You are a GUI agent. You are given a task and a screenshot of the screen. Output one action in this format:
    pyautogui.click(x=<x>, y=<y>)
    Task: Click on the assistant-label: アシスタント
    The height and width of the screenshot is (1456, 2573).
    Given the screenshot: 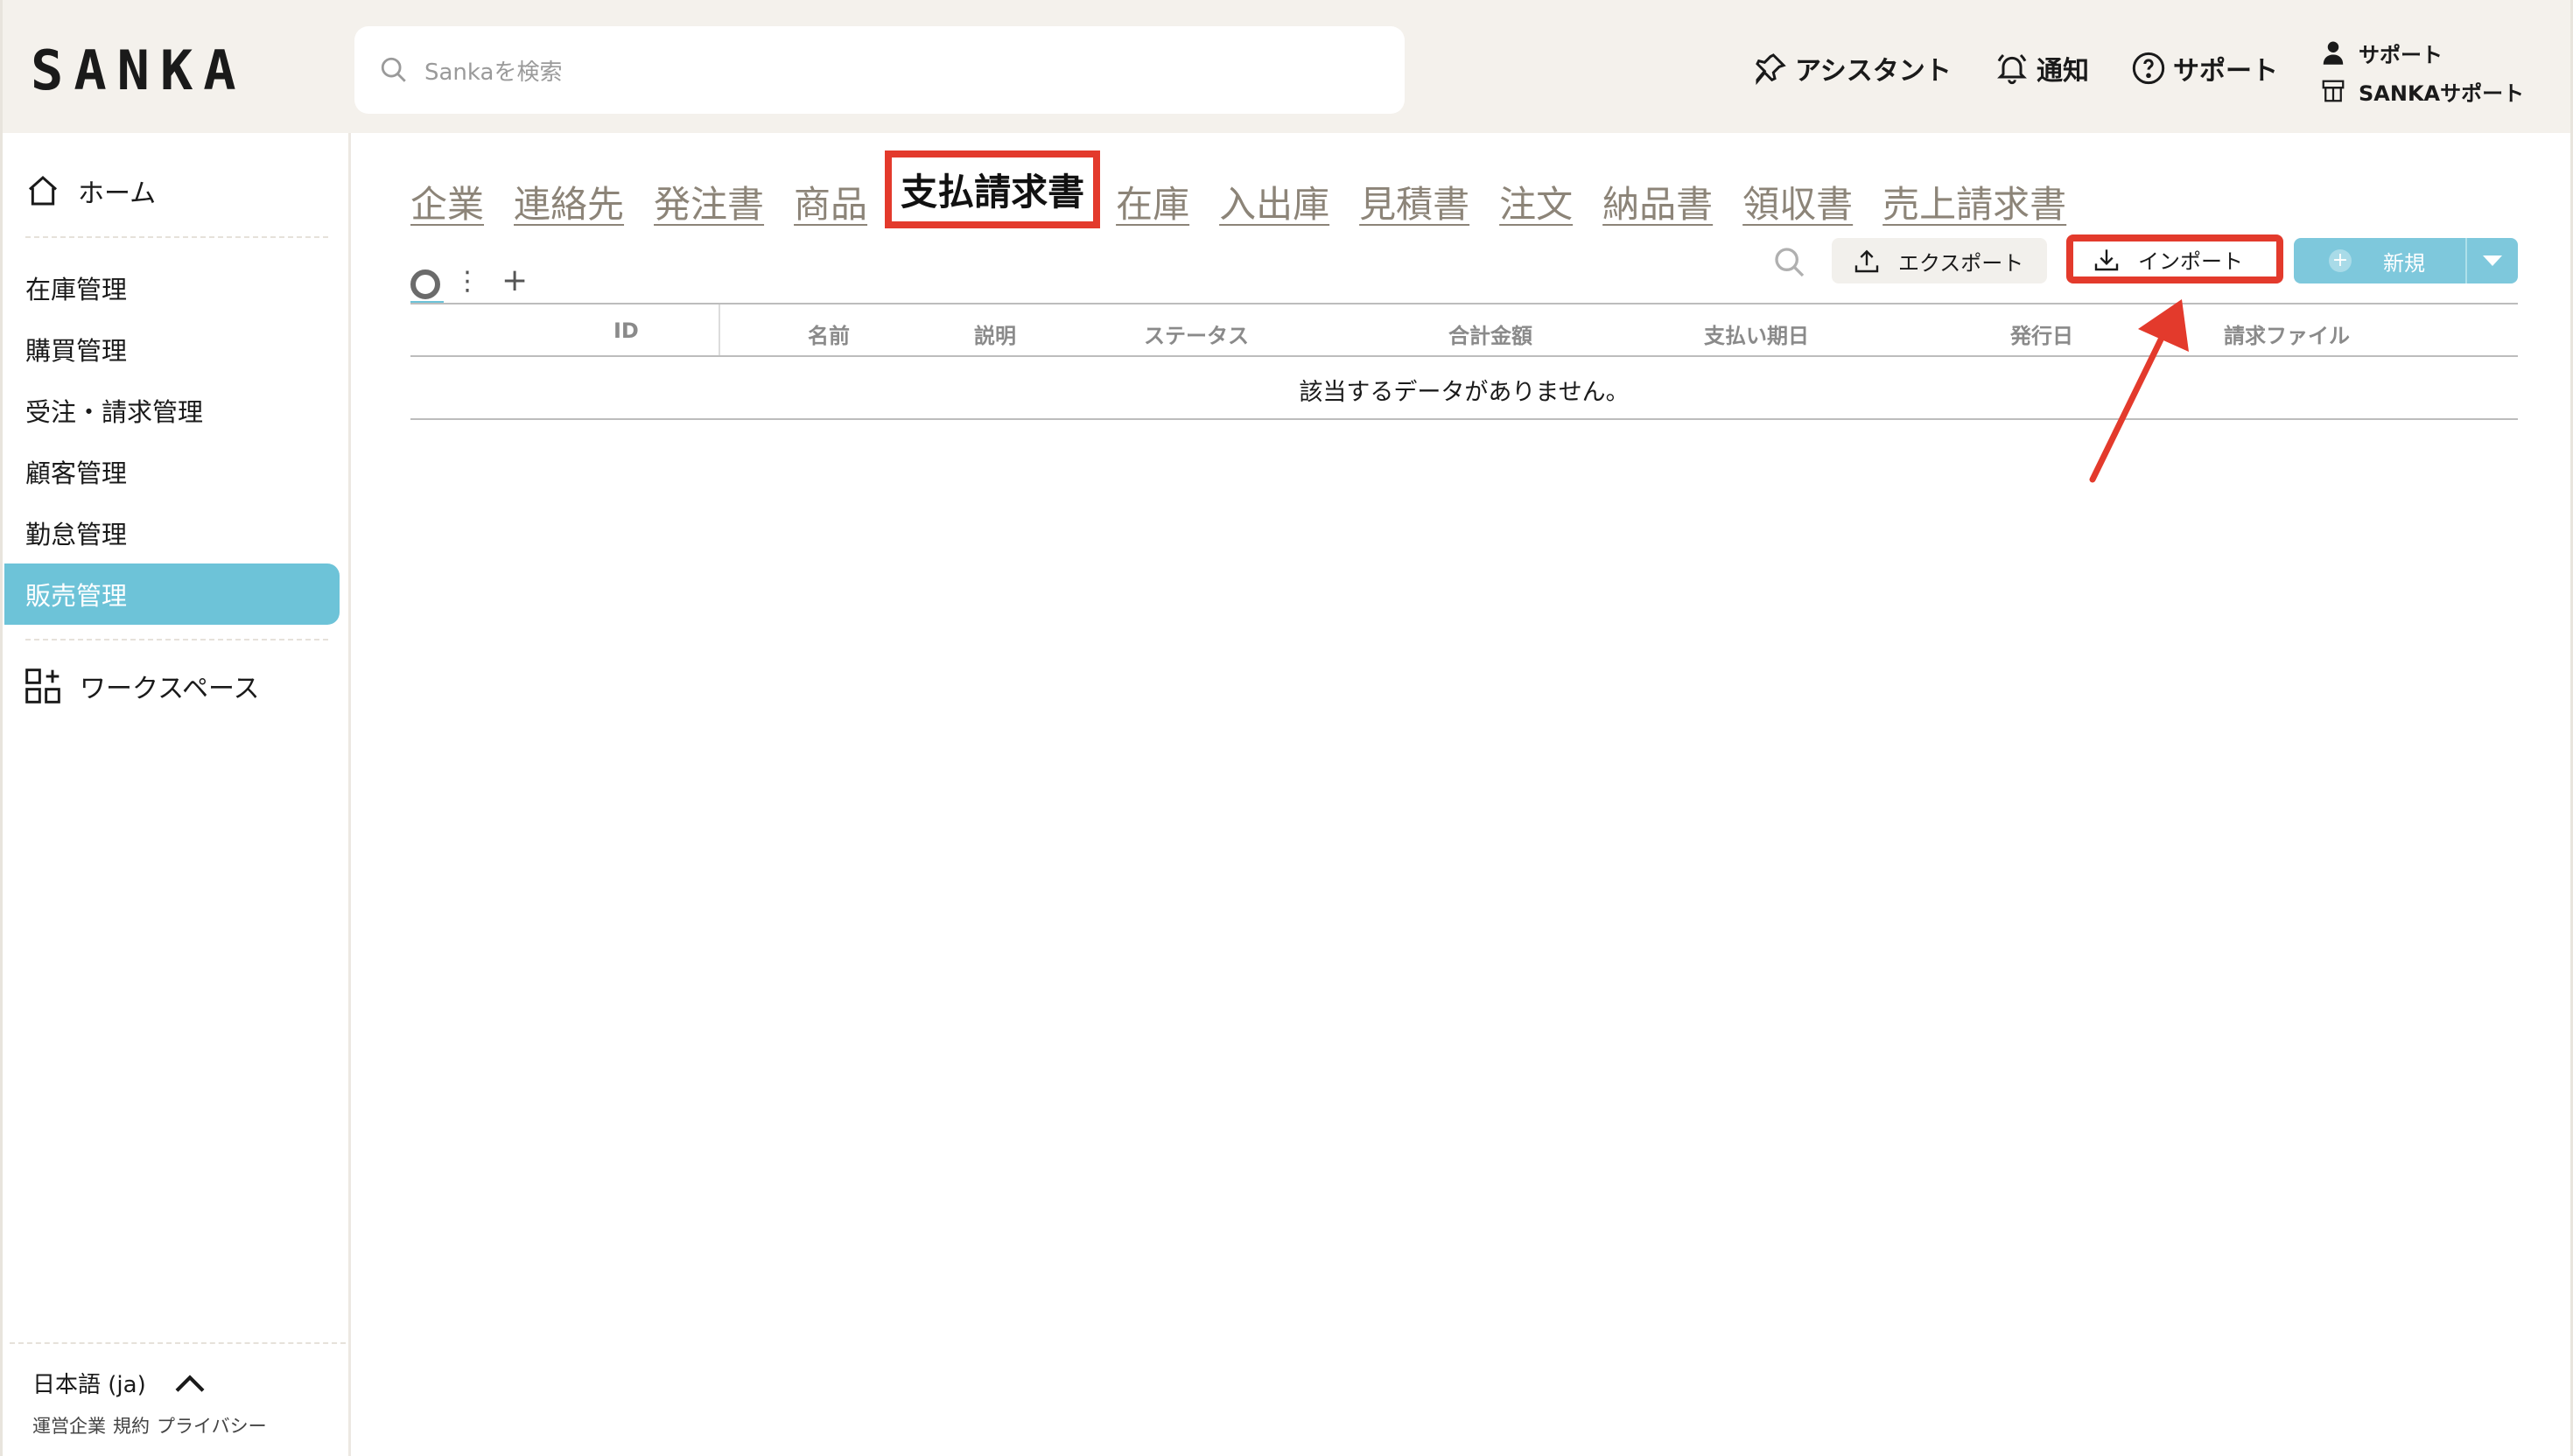 What is the action you would take?
    pyautogui.click(x=1873, y=71)
    